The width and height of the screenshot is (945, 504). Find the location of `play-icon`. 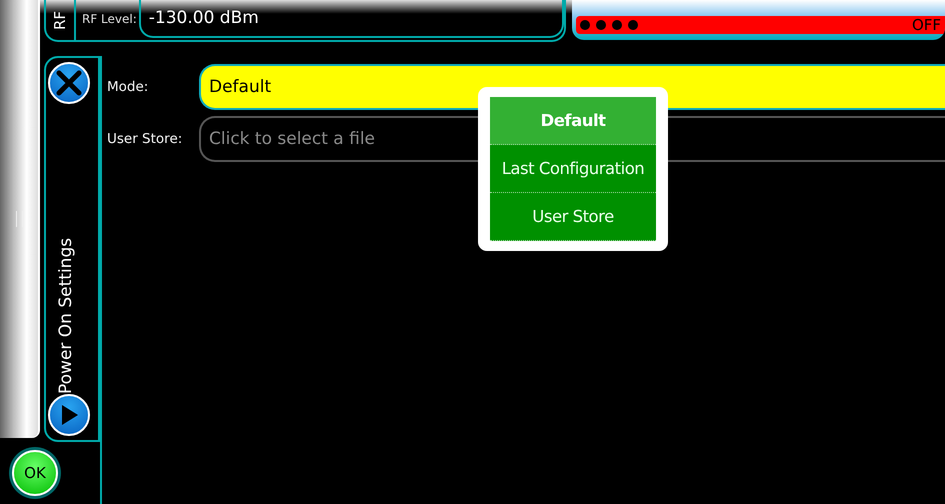

play-icon is located at coordinates (69, 415).